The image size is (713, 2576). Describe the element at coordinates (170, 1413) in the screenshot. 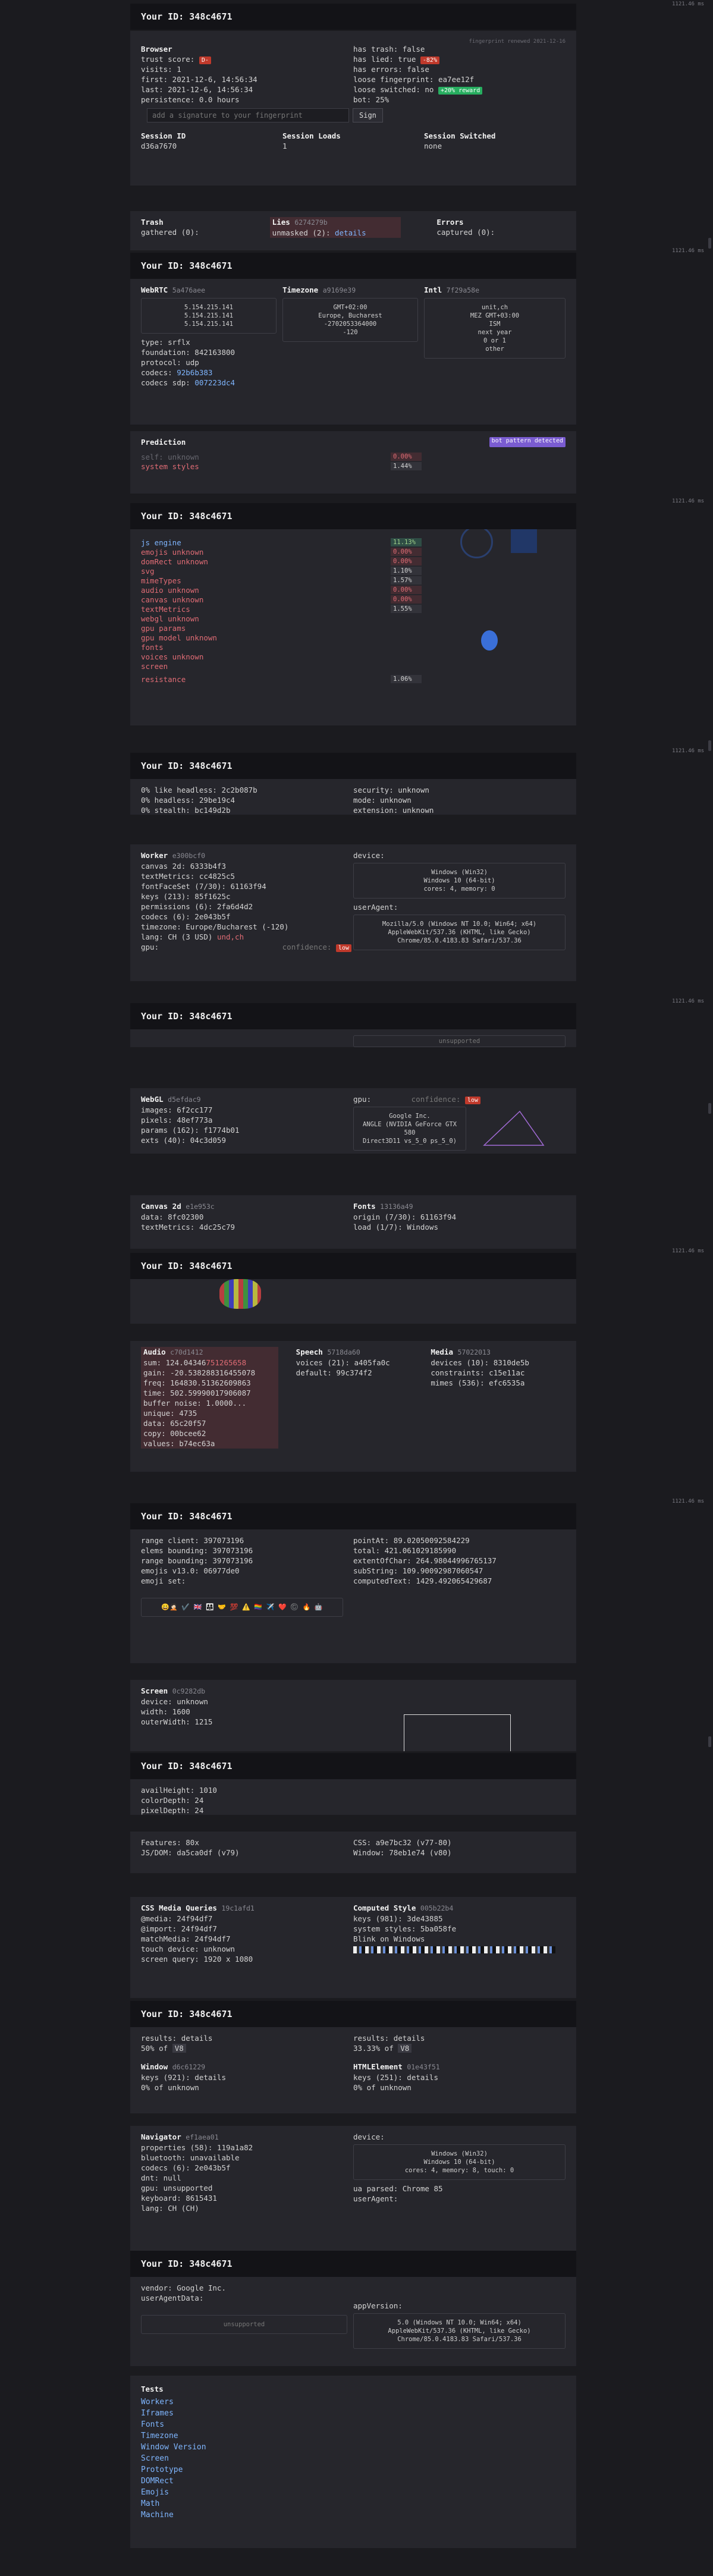

I see `audio-unique: unique: 4735` at that location.